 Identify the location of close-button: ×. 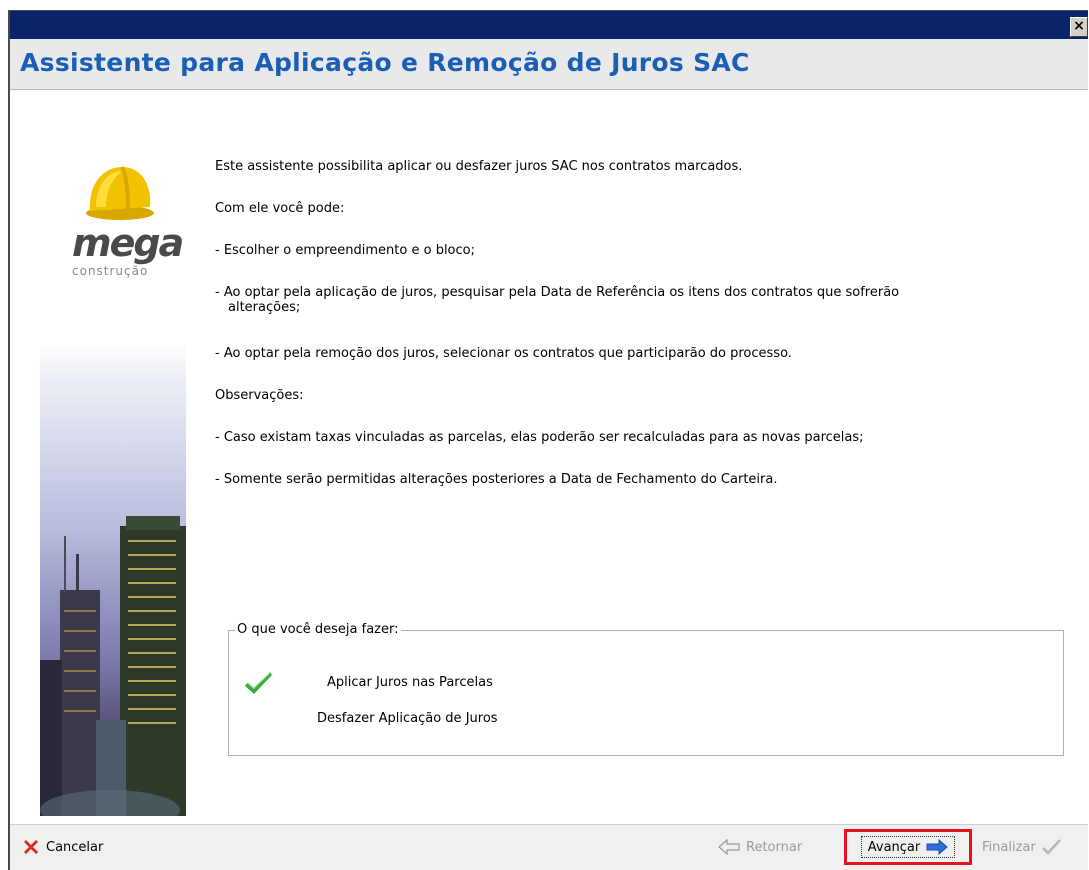
(1079, 27).